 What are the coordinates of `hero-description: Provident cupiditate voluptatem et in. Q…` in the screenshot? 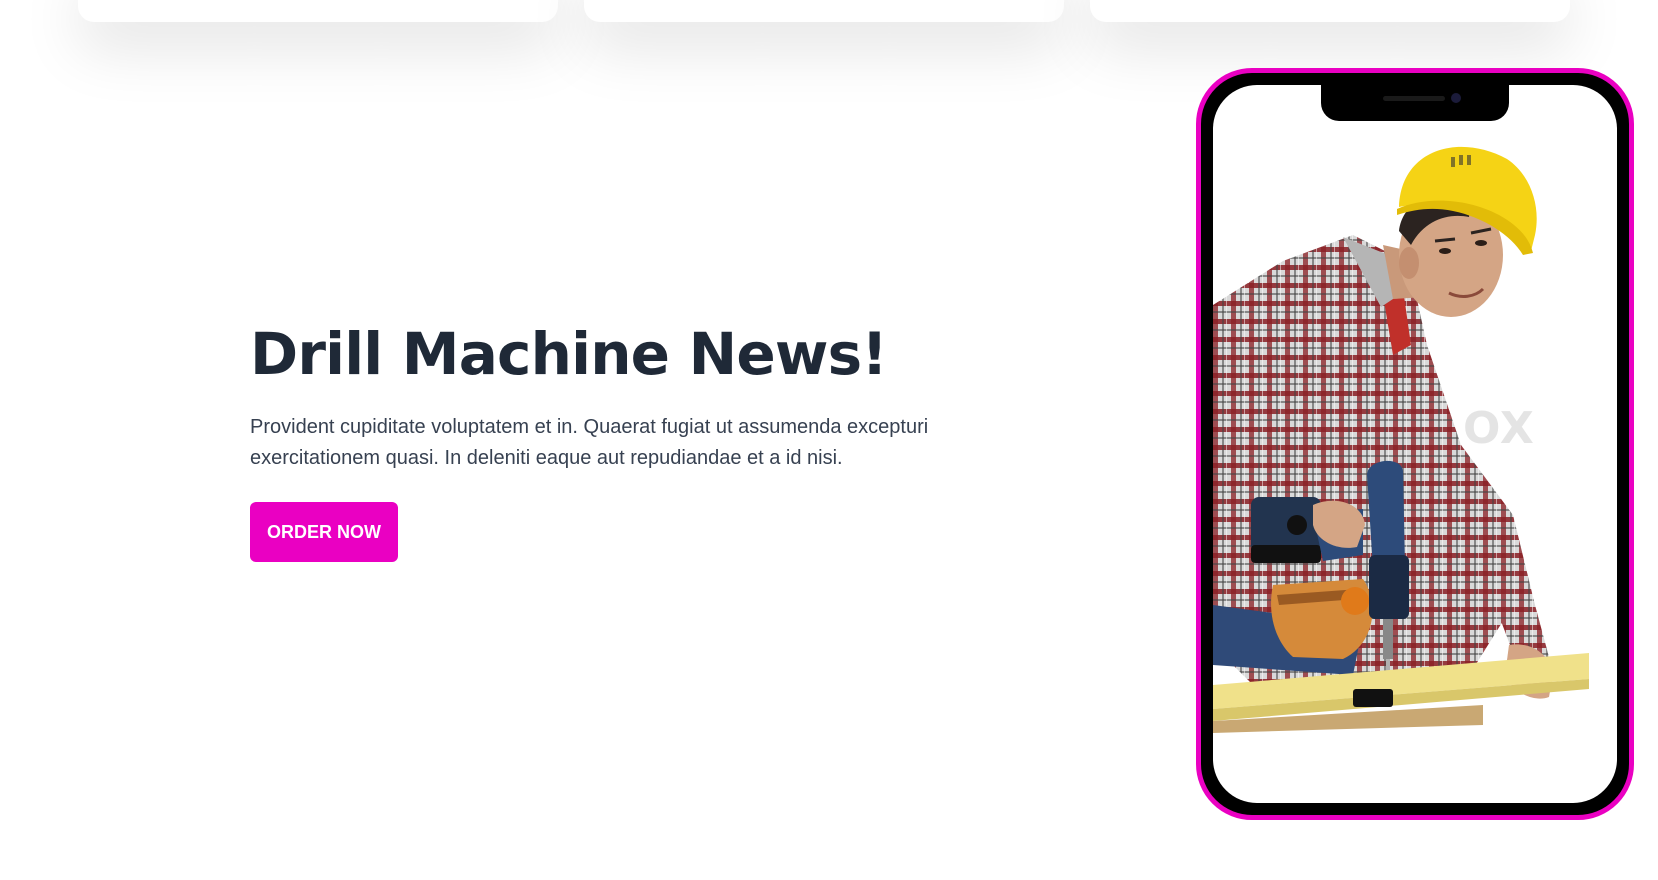 It's located at (589, 442).